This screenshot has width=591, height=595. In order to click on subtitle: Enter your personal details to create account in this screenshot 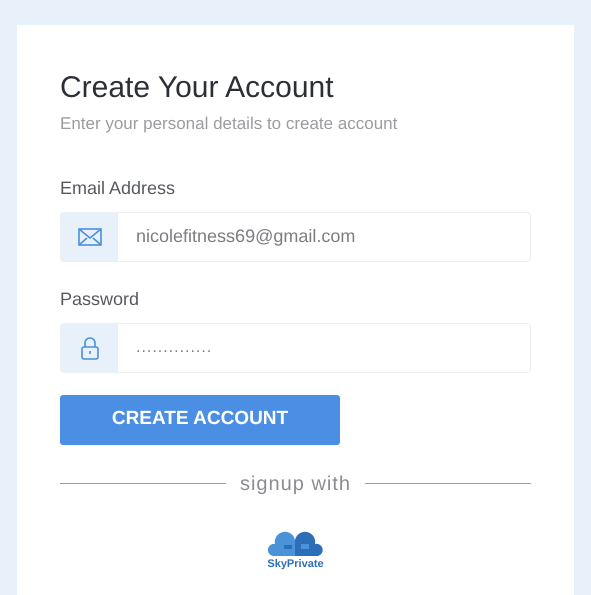, I will do `click(229, 124)`.